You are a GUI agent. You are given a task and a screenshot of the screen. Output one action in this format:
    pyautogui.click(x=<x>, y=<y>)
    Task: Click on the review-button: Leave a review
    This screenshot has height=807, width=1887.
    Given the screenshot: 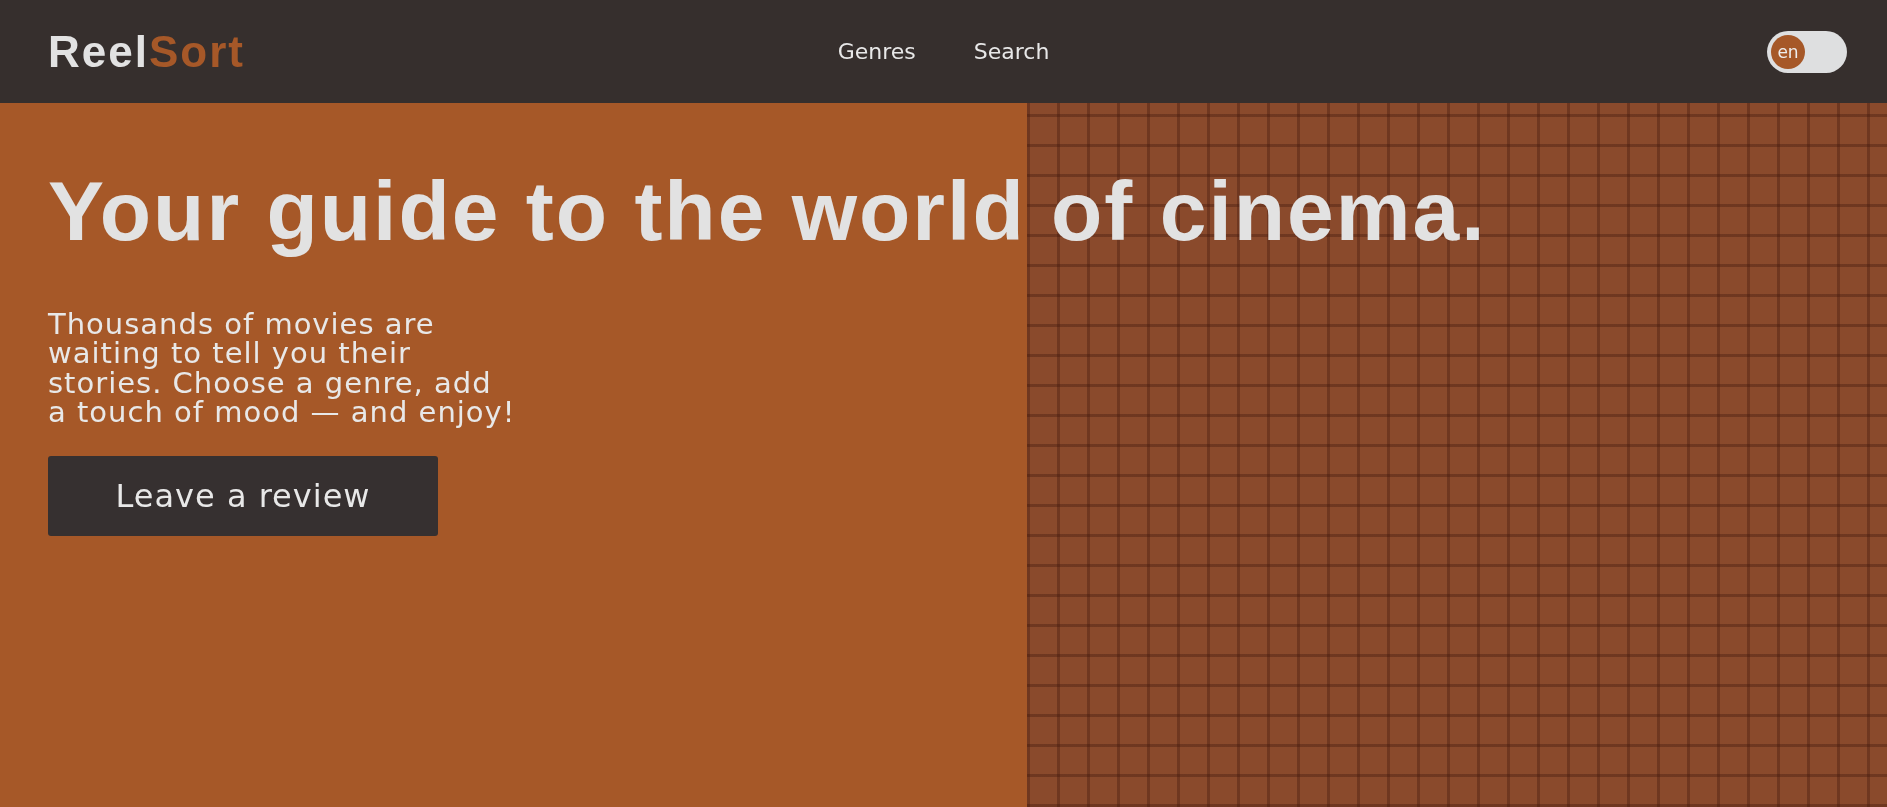 What is the action you would take?
    pyautogui.click(x=243, y=495)
    